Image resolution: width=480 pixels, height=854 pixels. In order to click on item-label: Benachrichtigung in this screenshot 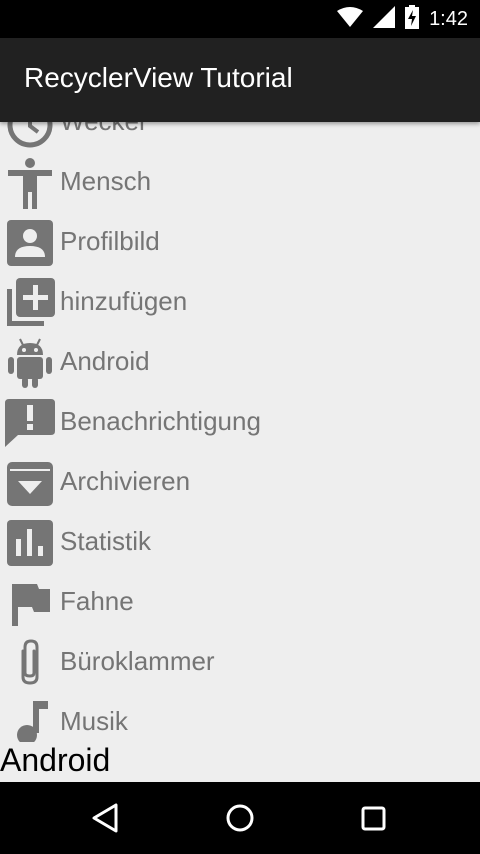, I will do `click(160, 421)`.